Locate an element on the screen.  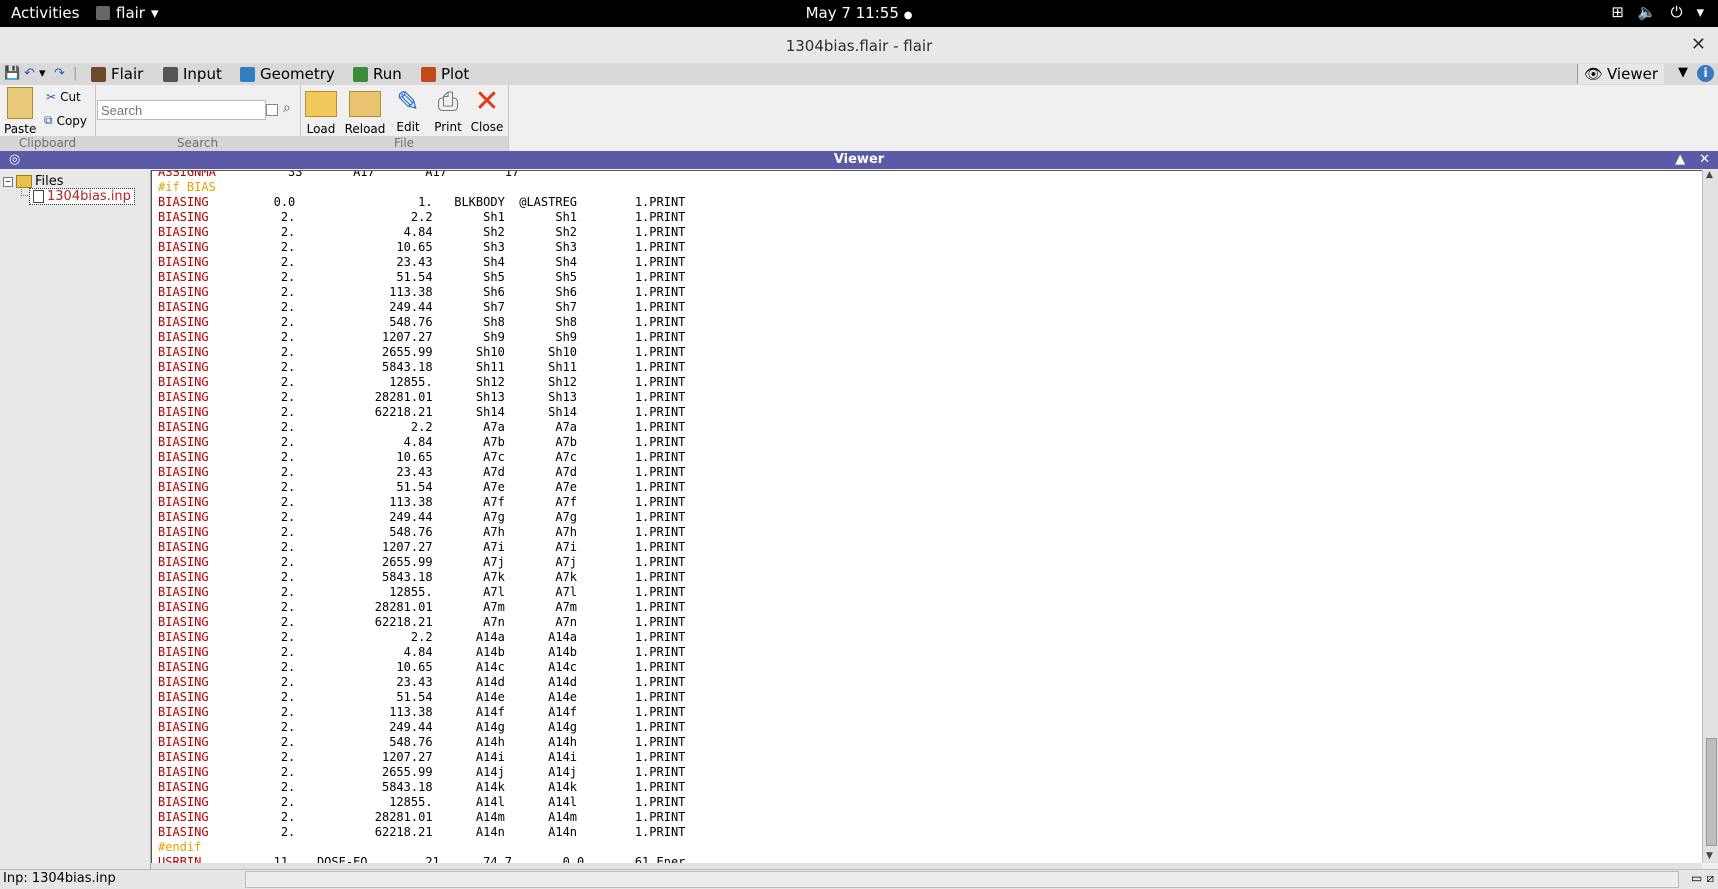
code-line: BIASING 2. 2.2 A14a A14a 1.PRINT is located at coordinates (421, 637).